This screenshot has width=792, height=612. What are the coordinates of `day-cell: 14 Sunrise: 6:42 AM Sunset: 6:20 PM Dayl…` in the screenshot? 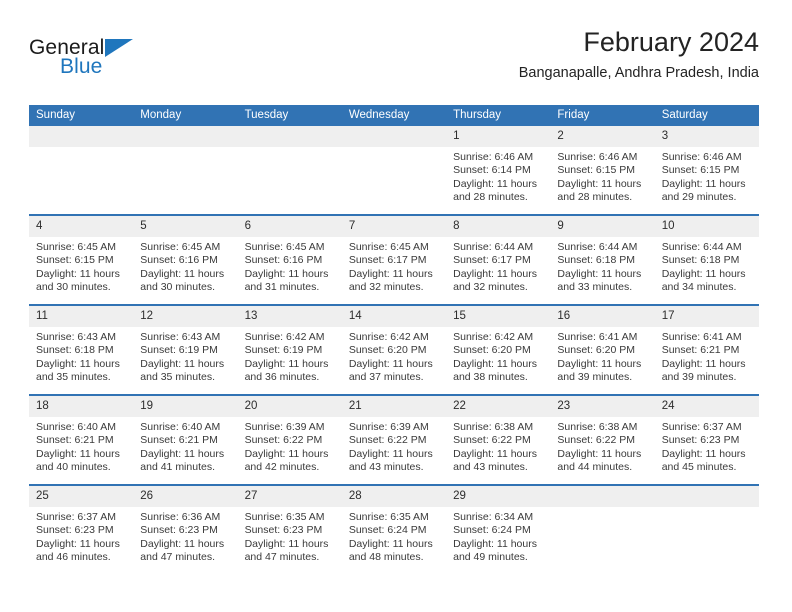 It's located at (394, 349).